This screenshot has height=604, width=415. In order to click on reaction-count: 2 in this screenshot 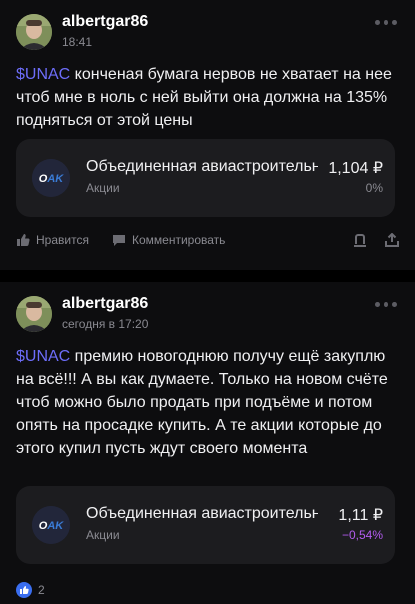, I will do `click(41, 590)`.